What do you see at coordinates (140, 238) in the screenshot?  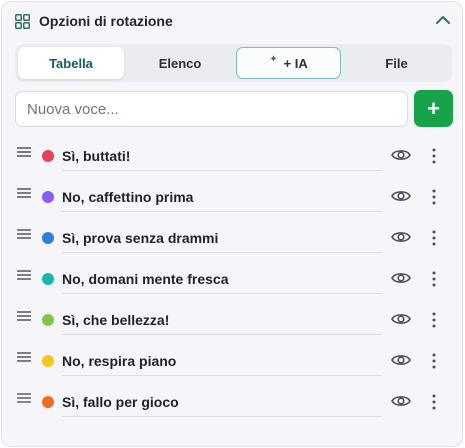 I see `item-label: Sì, prova senza drammi` at bounding box center [140, 238].